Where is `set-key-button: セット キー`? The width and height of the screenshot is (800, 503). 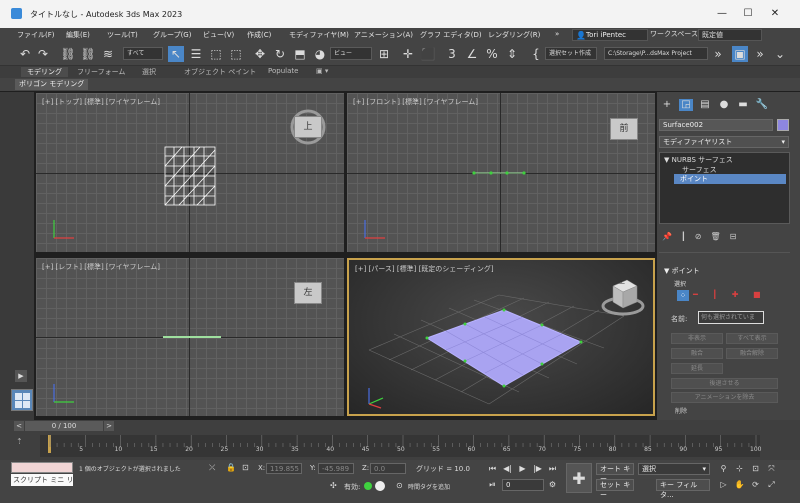 set-key-button: セット キー is located at coordinates (615, 489).